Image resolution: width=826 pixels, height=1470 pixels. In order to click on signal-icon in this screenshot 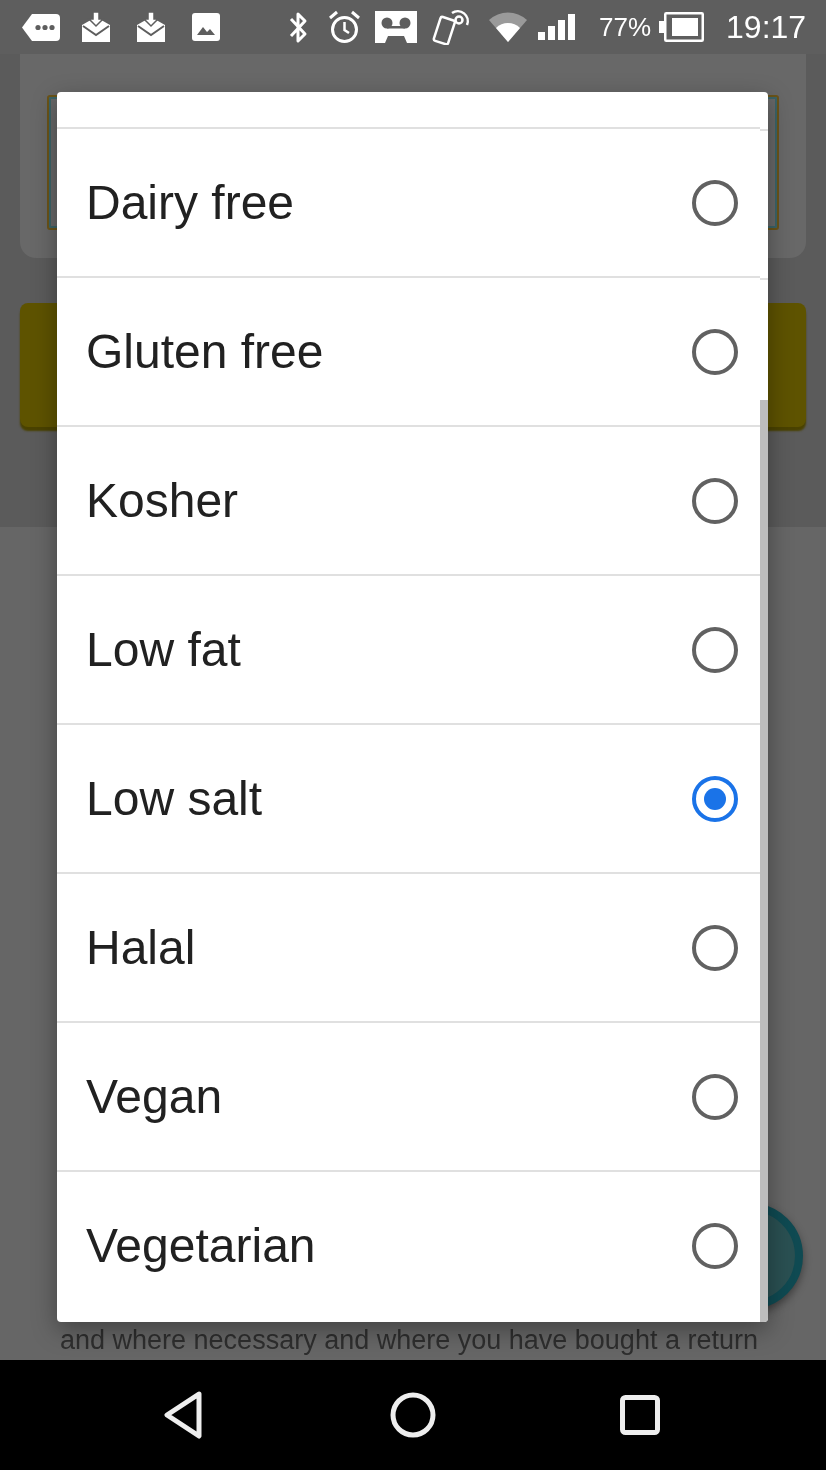, I will do `click(556, 27)`.